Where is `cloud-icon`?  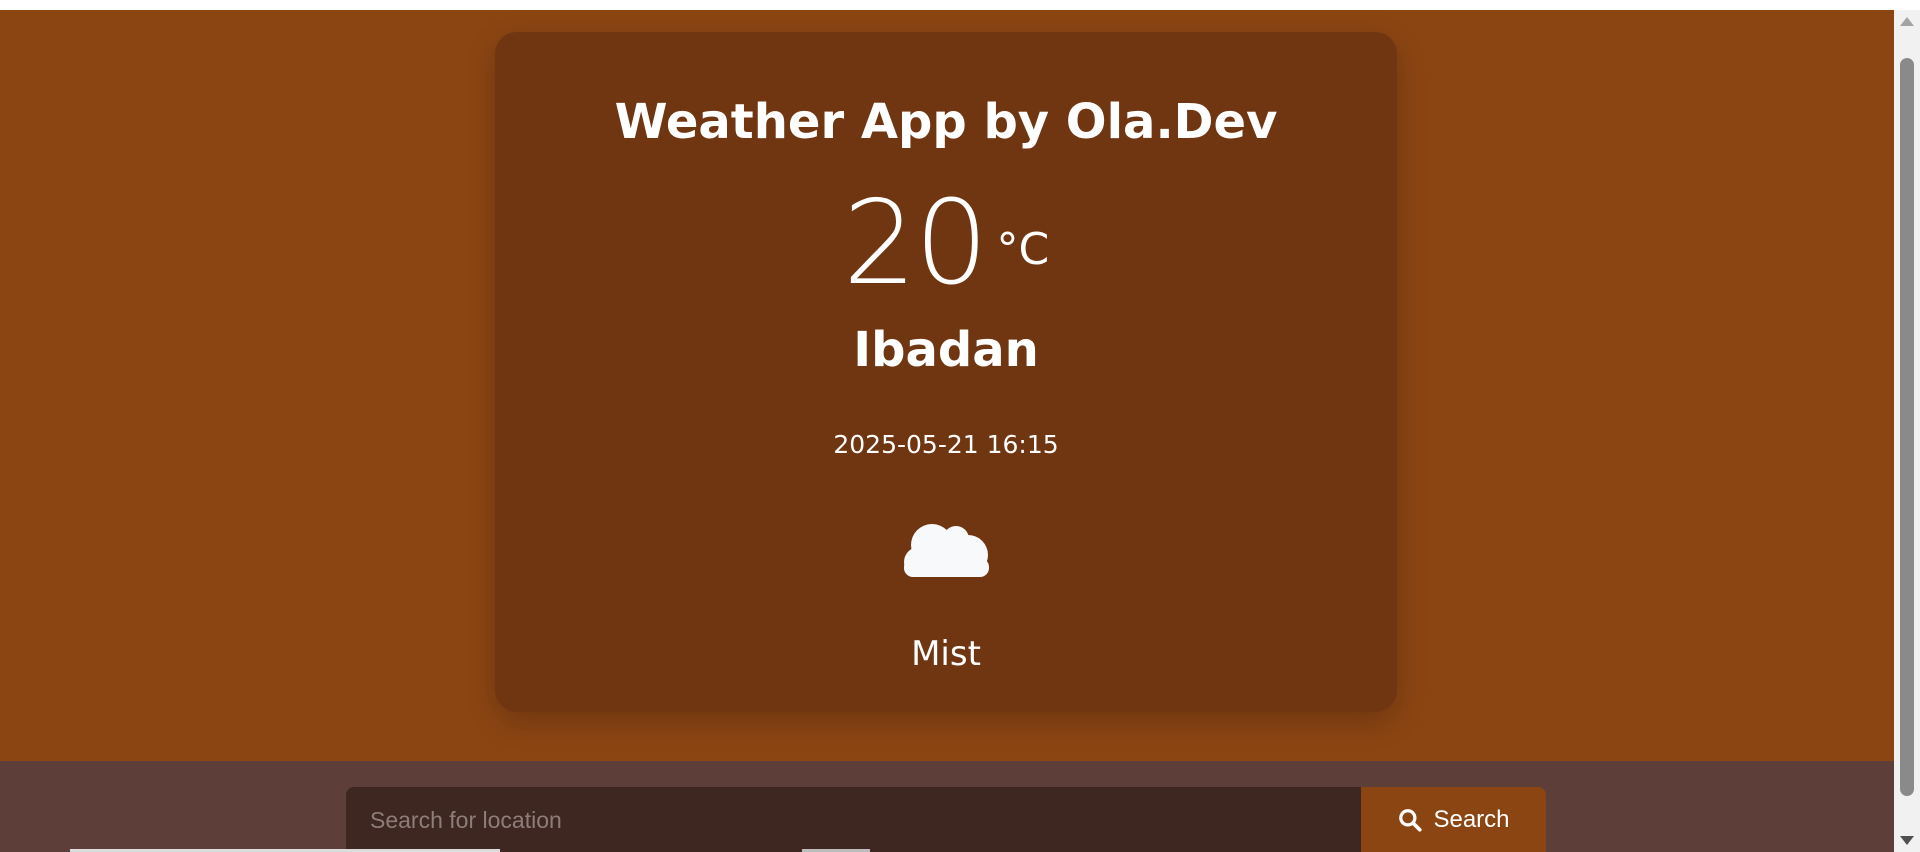
cloud-icon is located at coordinates (946, 550).